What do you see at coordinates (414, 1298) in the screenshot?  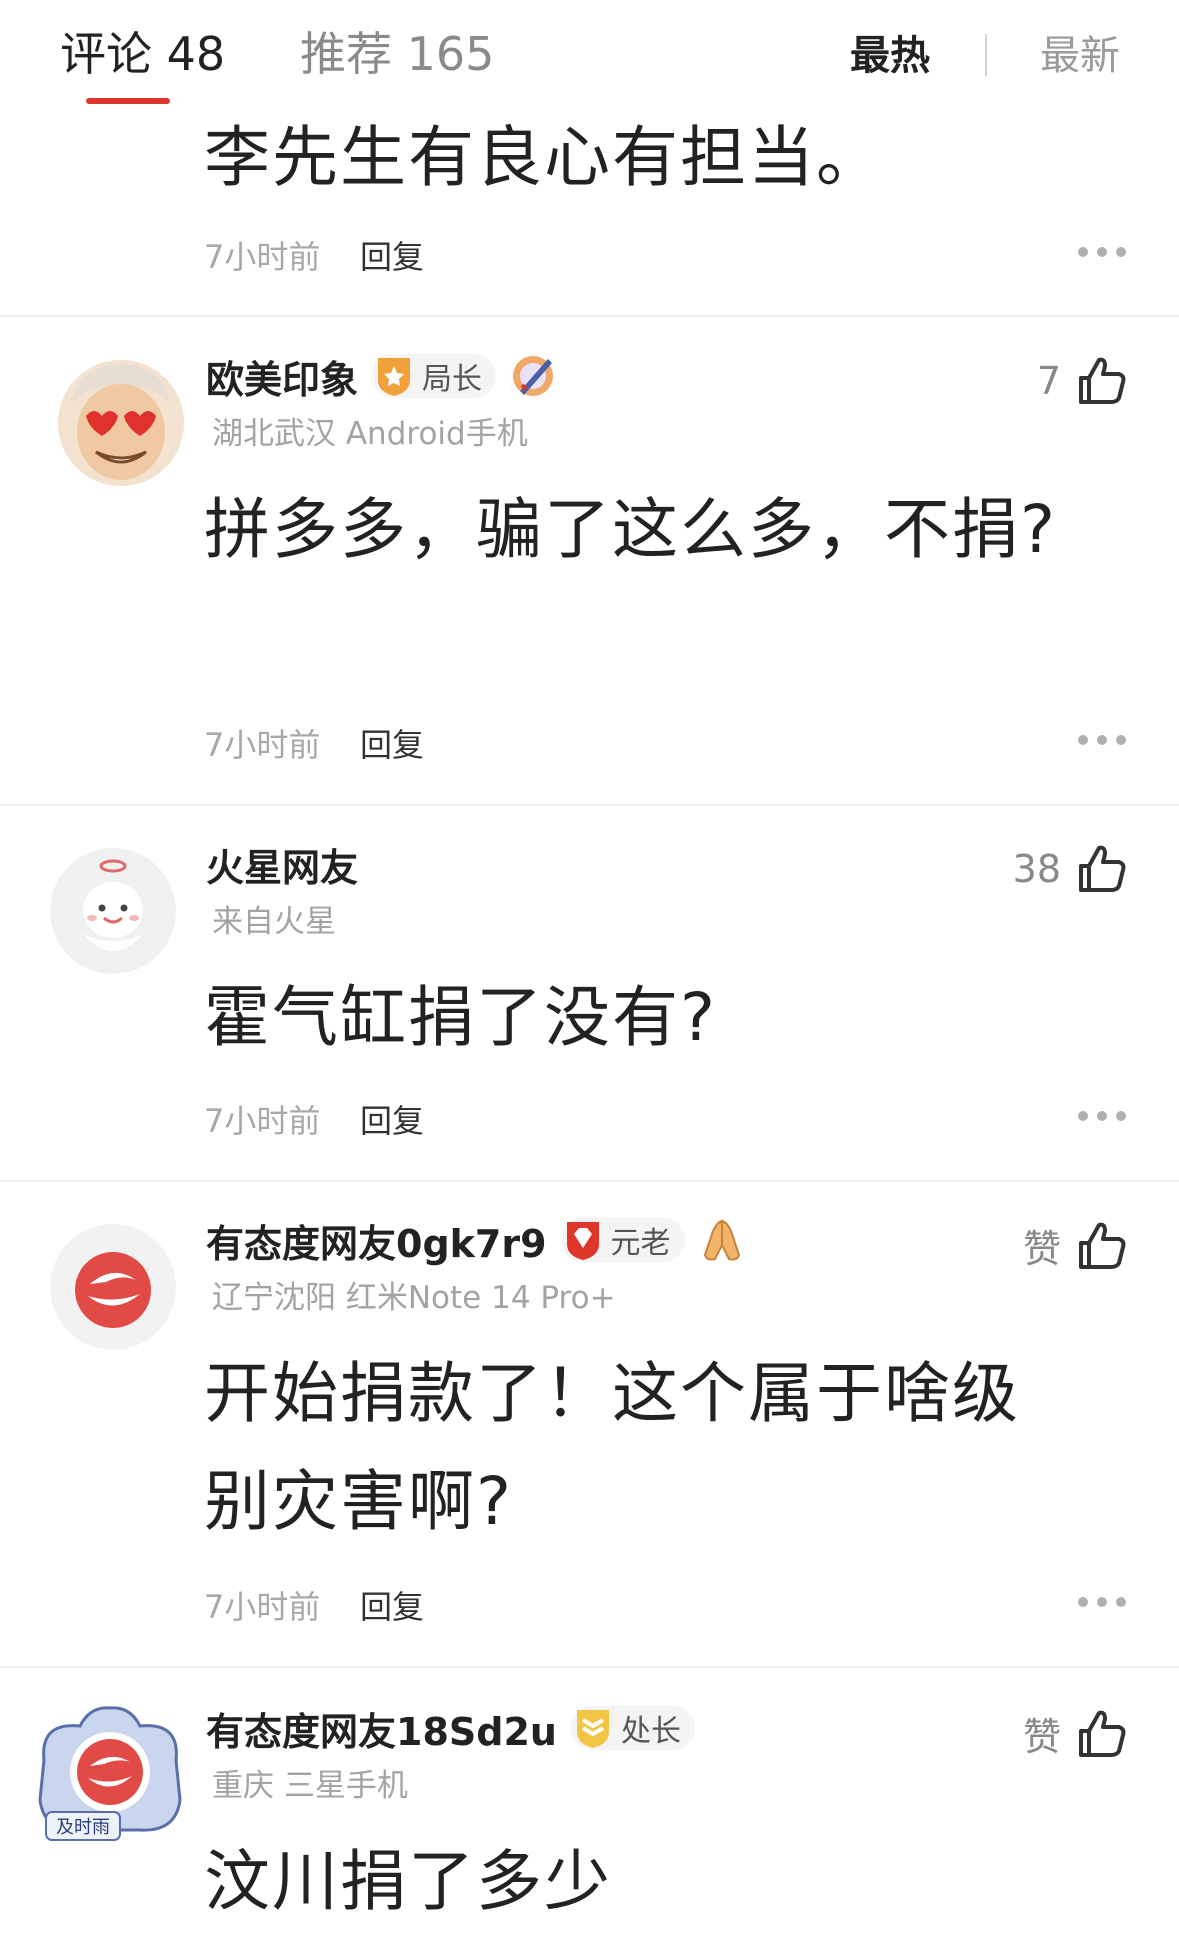 I see `user-location-device: 辽宁沈阳 红米Note 14 Pro+` at bounding box center [414, 1298].